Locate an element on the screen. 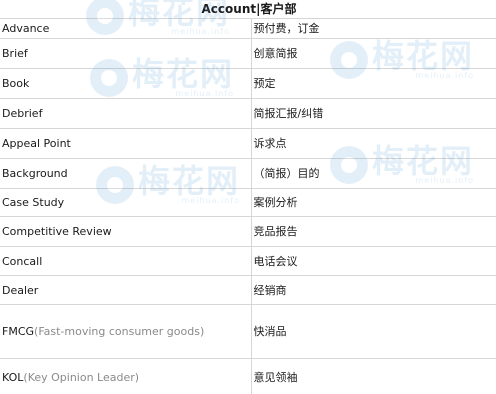 This screenshot has width=496, height=394. translation-cell: 意见领袖 is located at coordinates (373, 376).